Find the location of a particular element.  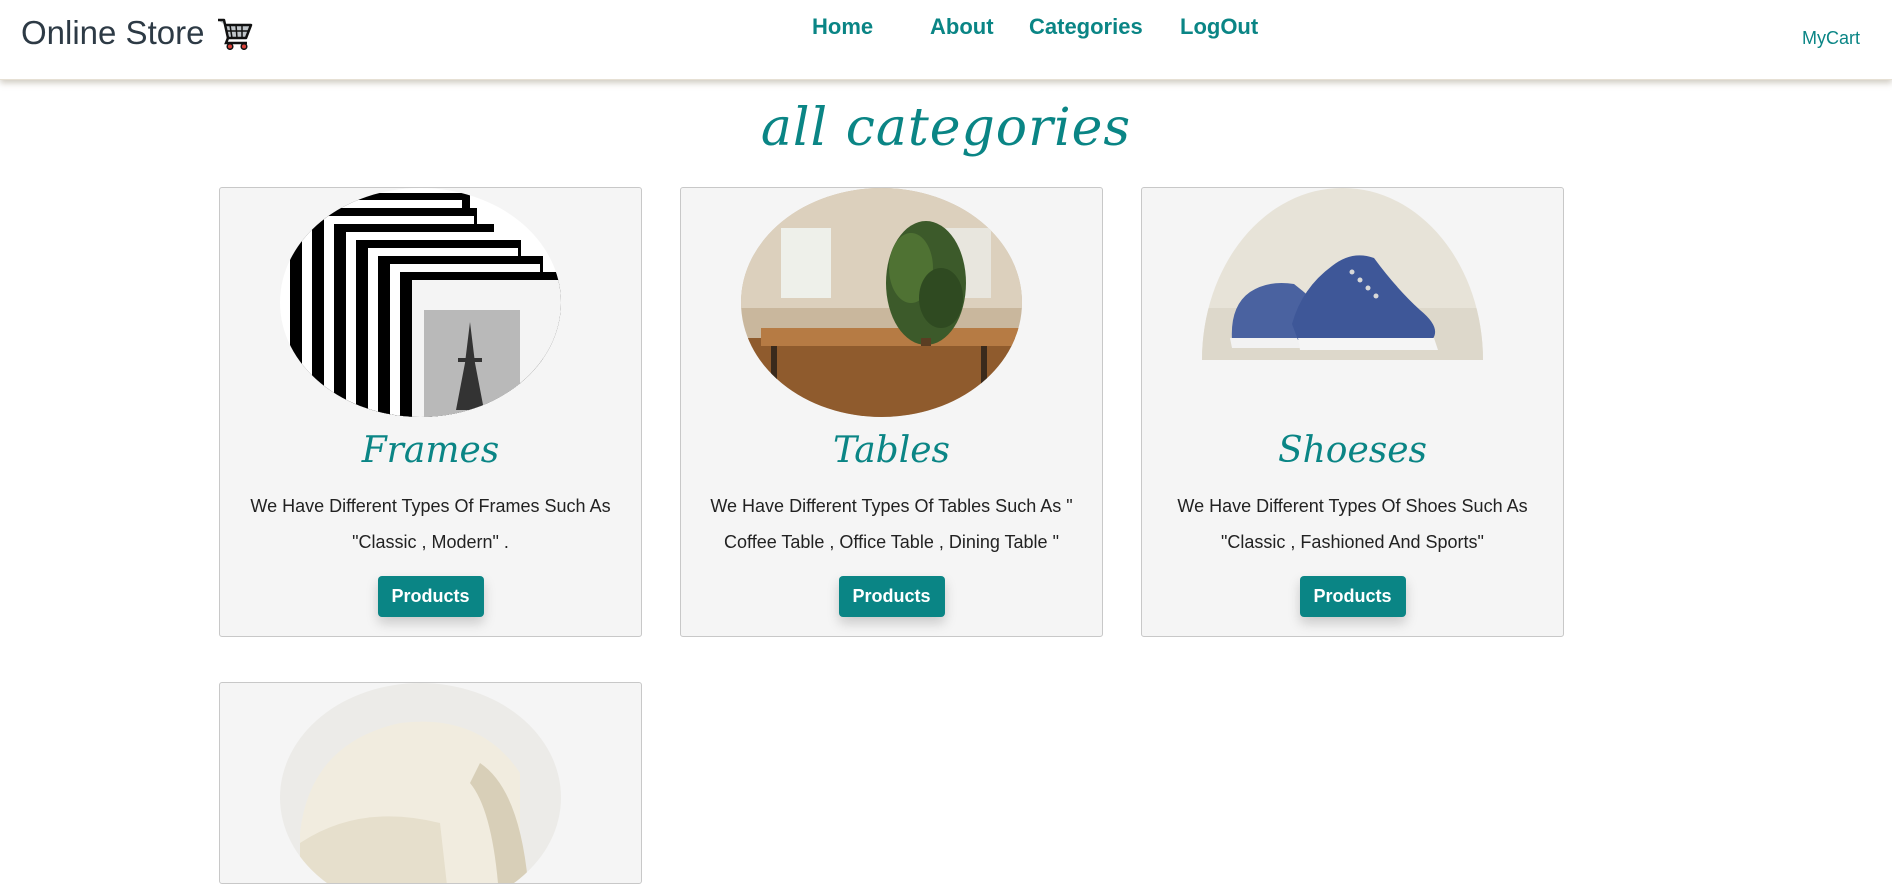

tables-image is located at coordinates (881, 302).